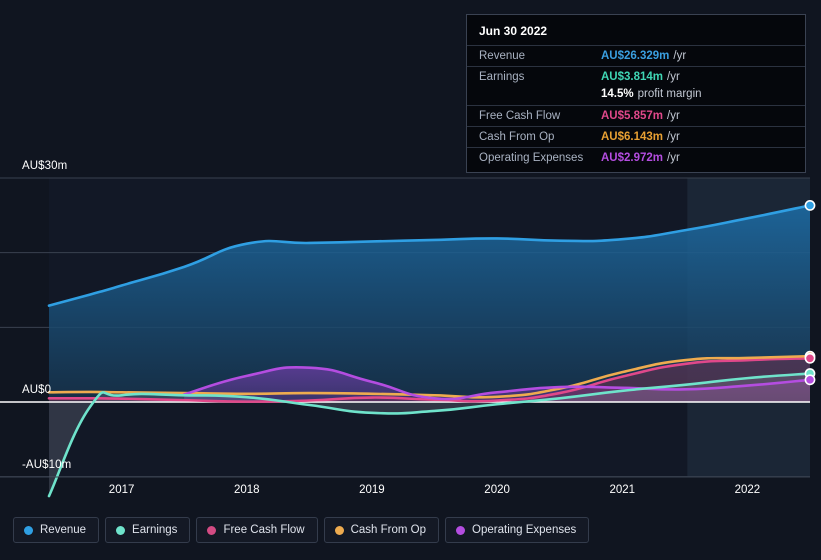  What do you see at coordinates (622, 490) in the screenshot?
I see `x-axis-label-2021: 2021` at bounding box center [622, 490].